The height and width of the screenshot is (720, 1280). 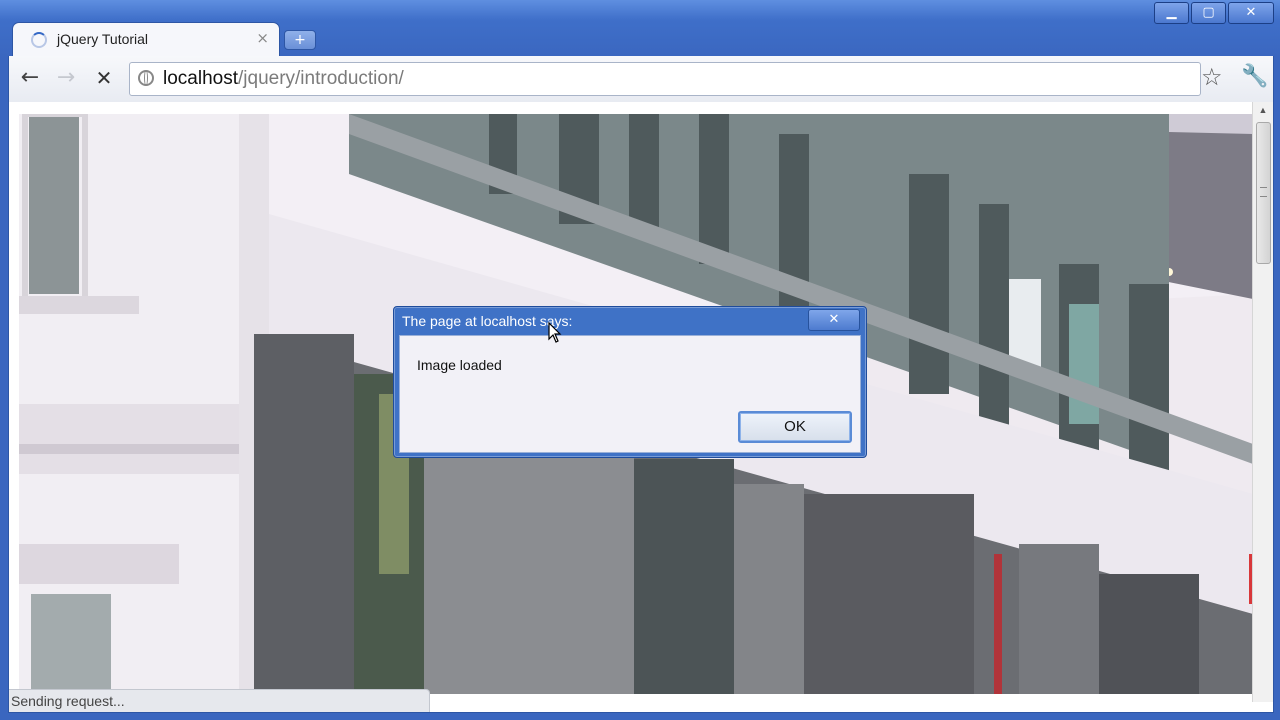 What do you see at coordinates (1212, 77) in the screenshot?
I see `bookmark-star-icon: ☆` at bounding box center [1212, 77].